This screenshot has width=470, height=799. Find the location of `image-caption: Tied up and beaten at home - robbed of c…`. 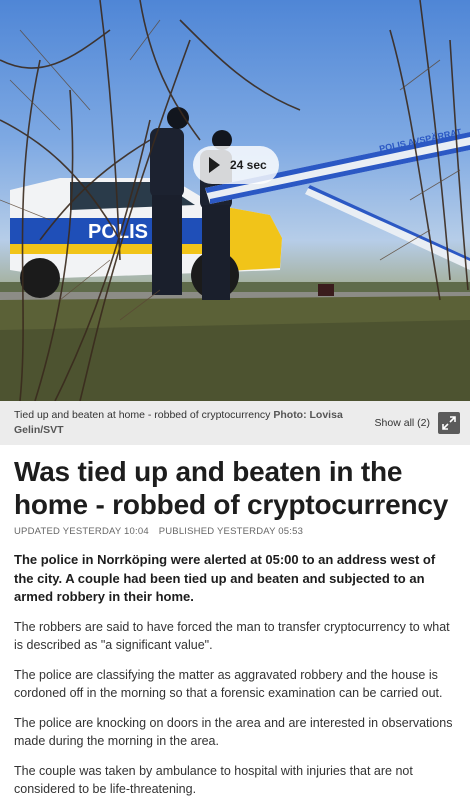

image-caption: Tied up and beaten at home - robbed of c… is located at coordinates (184, 423).